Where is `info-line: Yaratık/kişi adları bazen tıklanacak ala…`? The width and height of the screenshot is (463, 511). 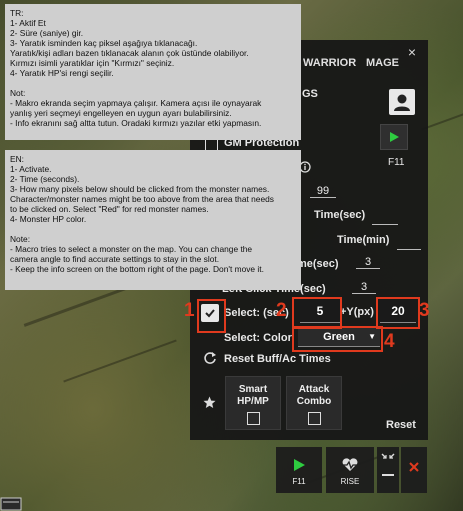 info-line: Yaratık/kişi adları bazen tıklanacak ala… is located at coordinates (129, 53).